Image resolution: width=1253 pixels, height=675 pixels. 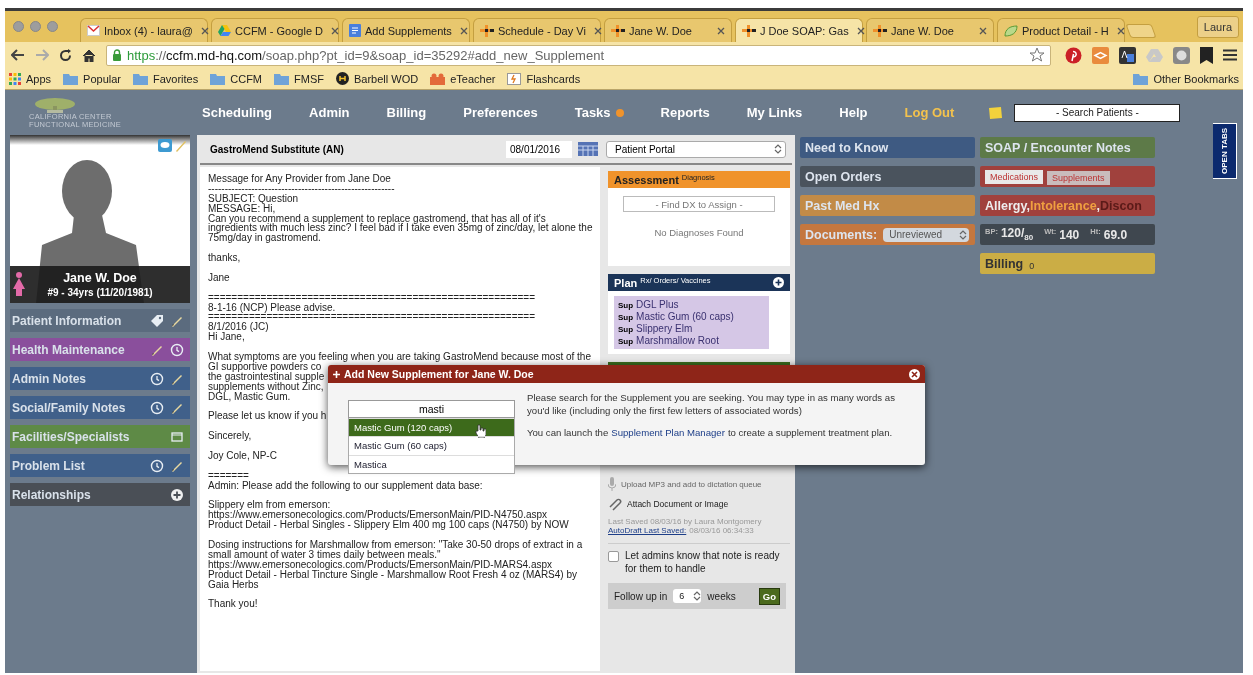 I want to click on address-field: https://ccfm.md-hq.com/soap.php?pt_id=9&soap_id=35292#add_new_Supplement, so click(x=578, y=55).